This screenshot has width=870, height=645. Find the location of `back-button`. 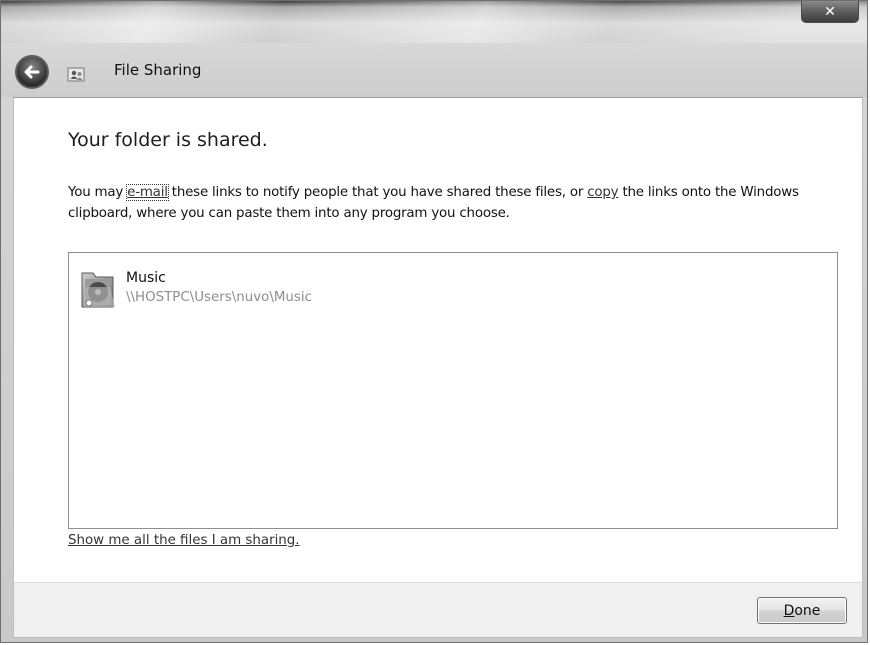

back-button is located at coordinates (32, 72).